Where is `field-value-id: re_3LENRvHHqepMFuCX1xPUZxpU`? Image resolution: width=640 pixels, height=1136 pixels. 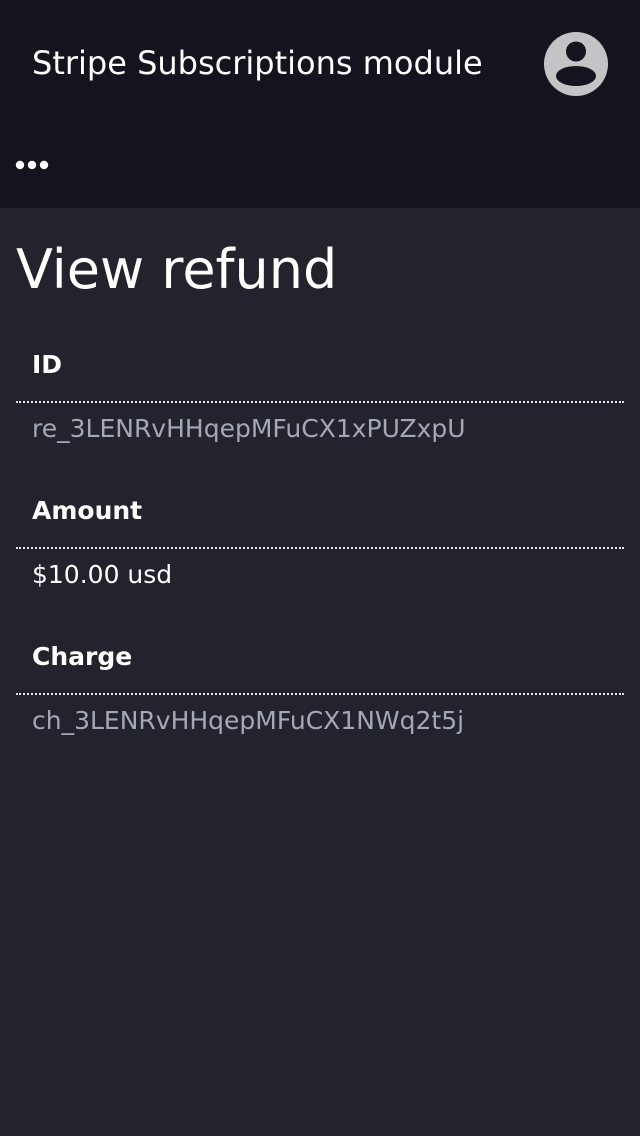
field-value-id: re_3LENRvHHqepMFuCX1xPUZxpU is located at coordinates (249, 428).